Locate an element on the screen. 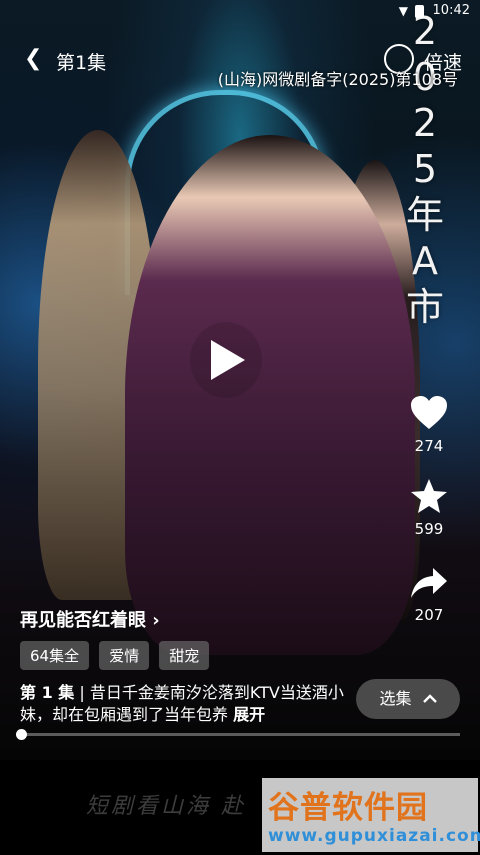 The image size is (480, 855). chevron-up-icon is located at coordinates (429, 698).